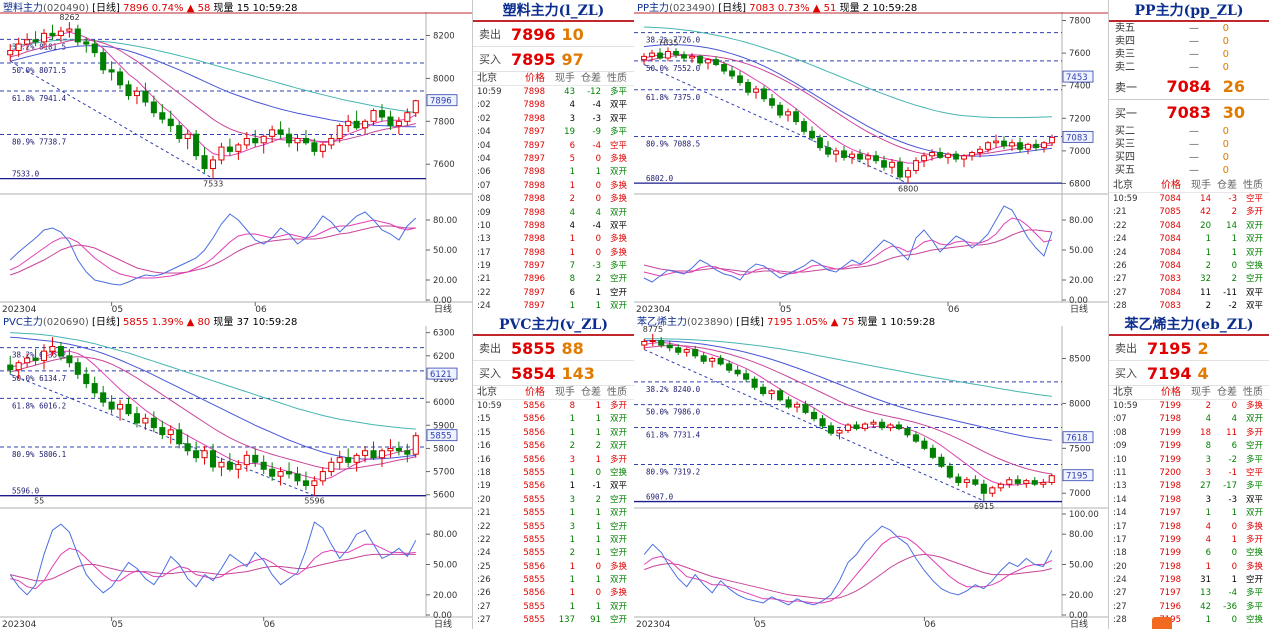 The image size is (1269, 629). What do you see at coordinates (1189, 486) in the screenshot?
I see `tick-row: :13 7198 27 -17 多平` at bounding box center [1189, 486].